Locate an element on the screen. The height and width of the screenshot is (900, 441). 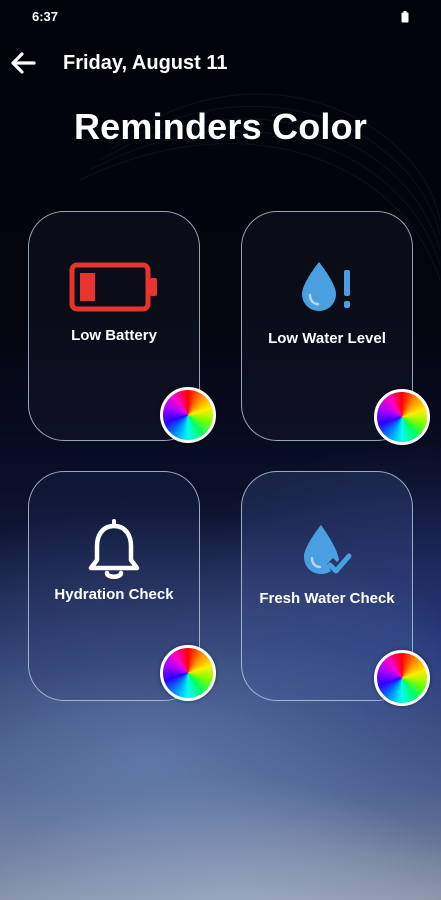
back-button is located at coordinates (23, 63).